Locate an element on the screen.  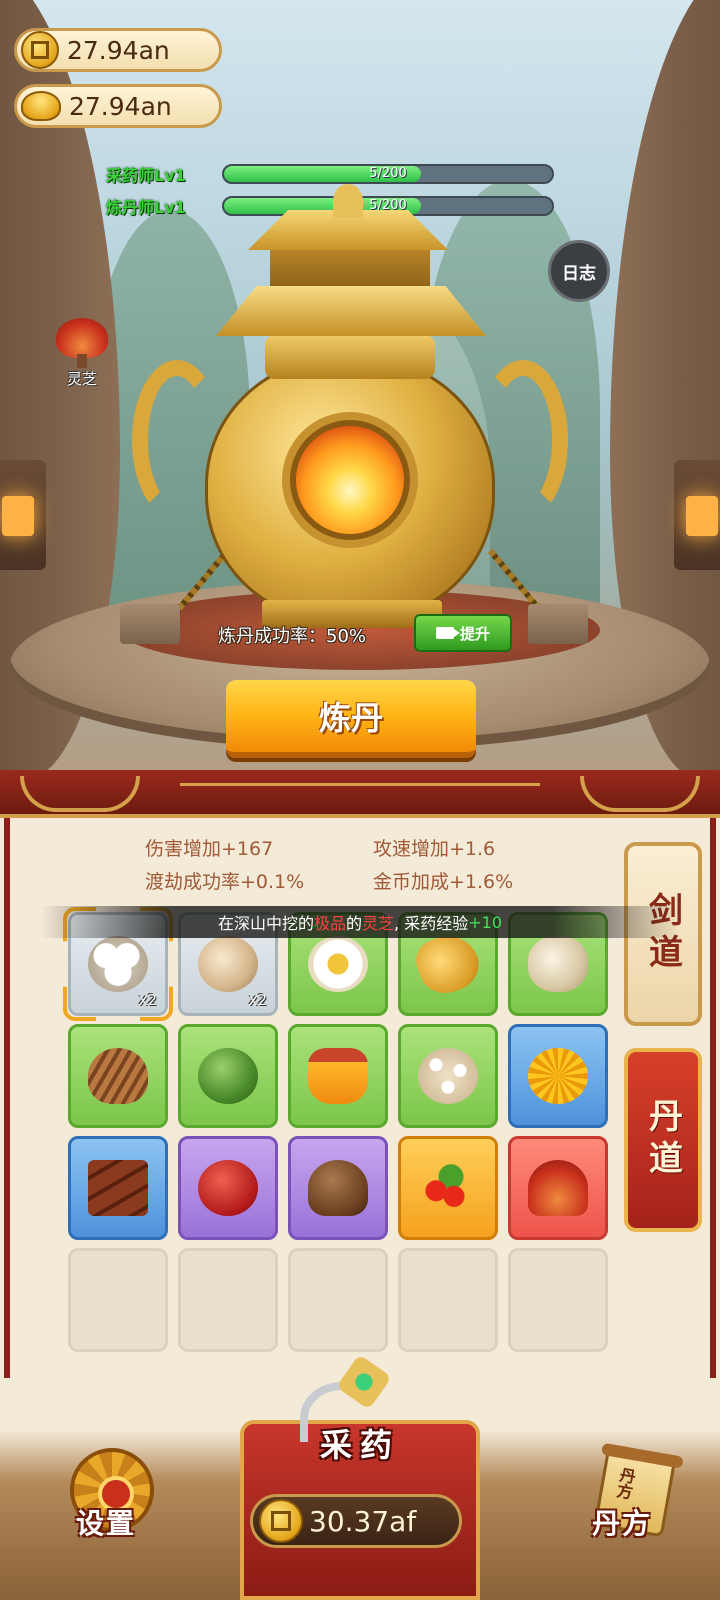
log-button: 日志 is located at coordinates (579, 271).